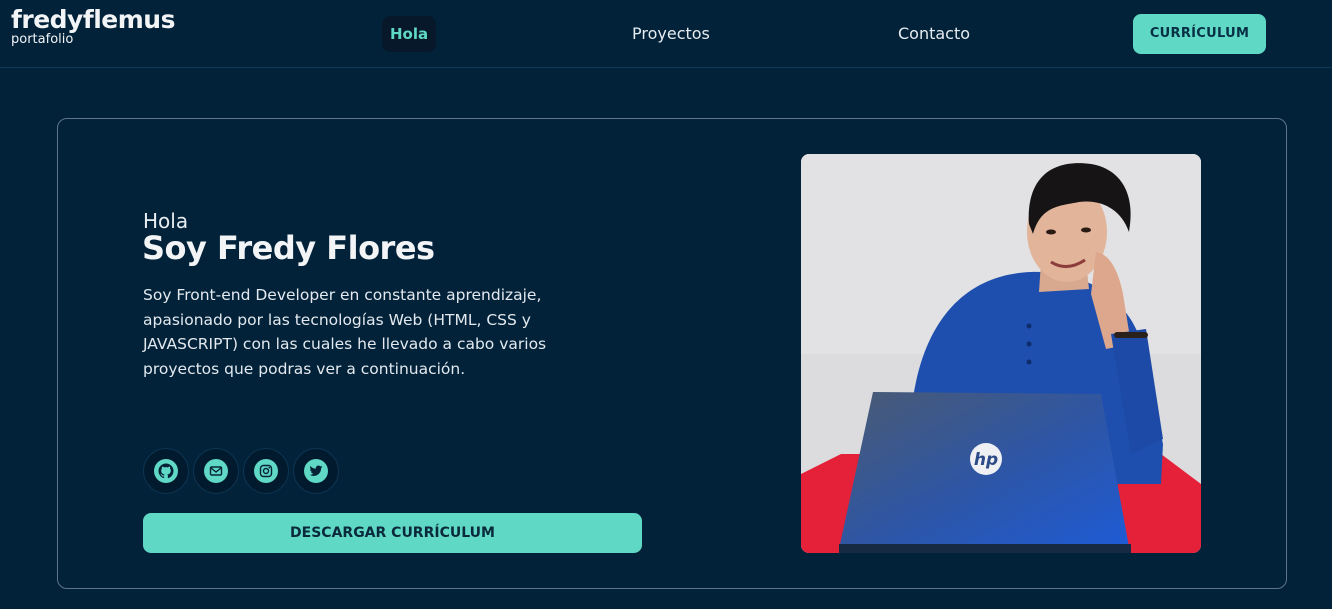  I want to click on github-icon, so click(166, 471).